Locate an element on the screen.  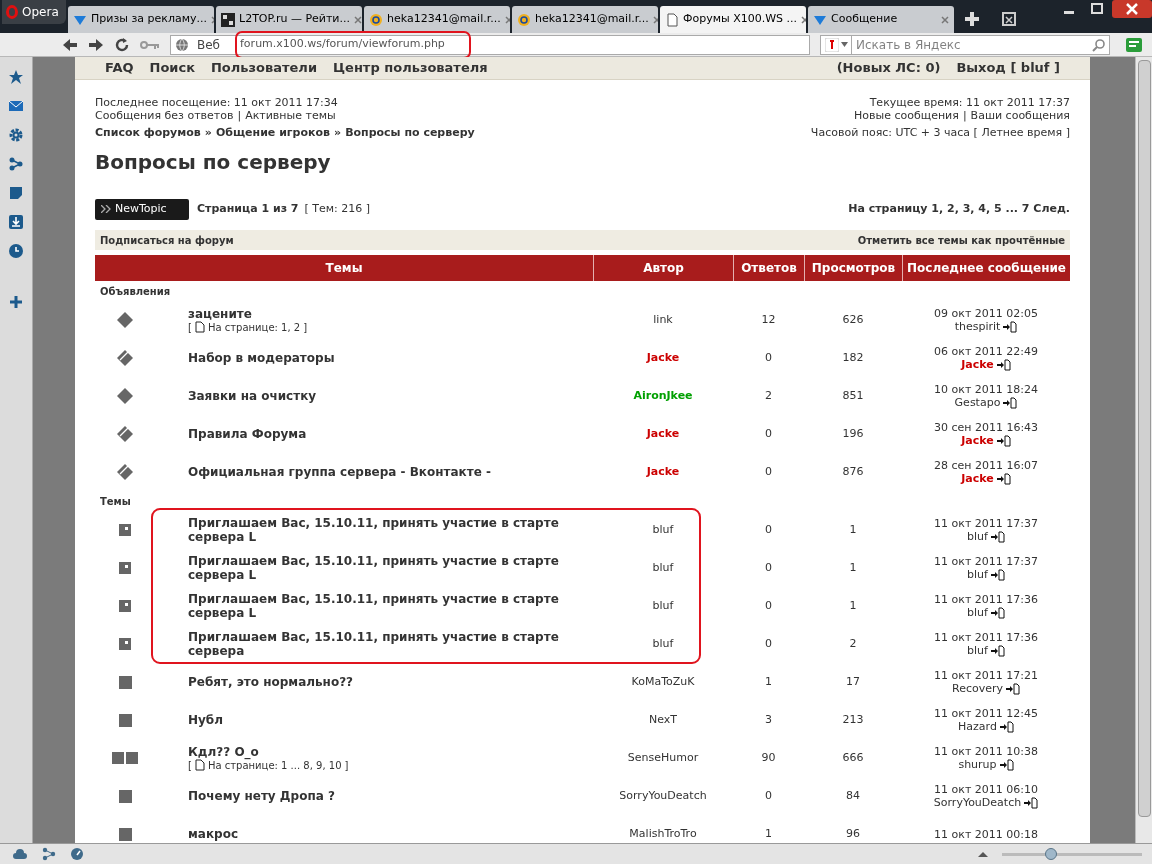
mail-icon is located at coordinates (16, 106).